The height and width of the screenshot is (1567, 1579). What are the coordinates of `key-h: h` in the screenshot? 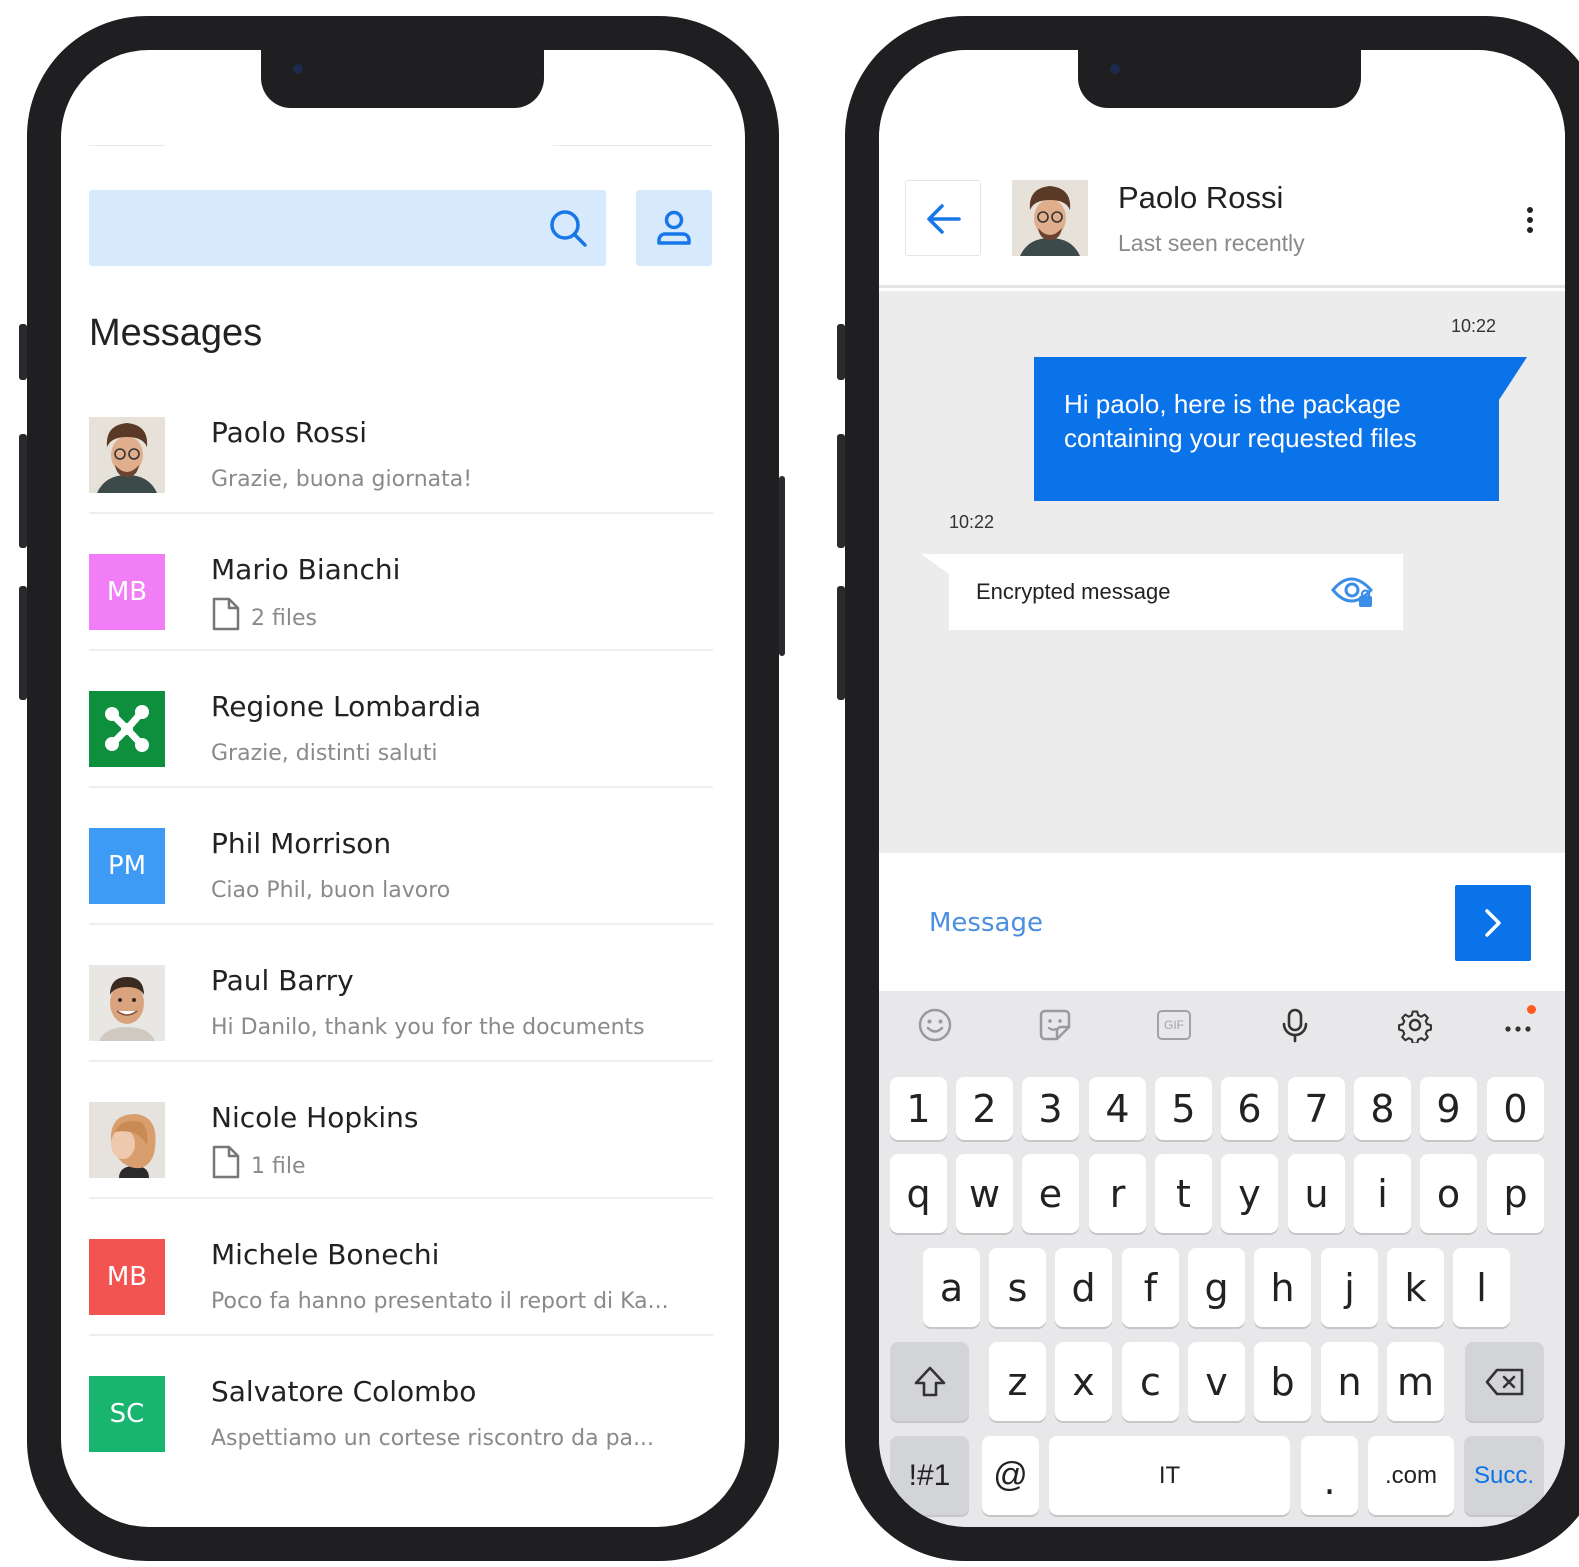 It's located at (1282, 1287).